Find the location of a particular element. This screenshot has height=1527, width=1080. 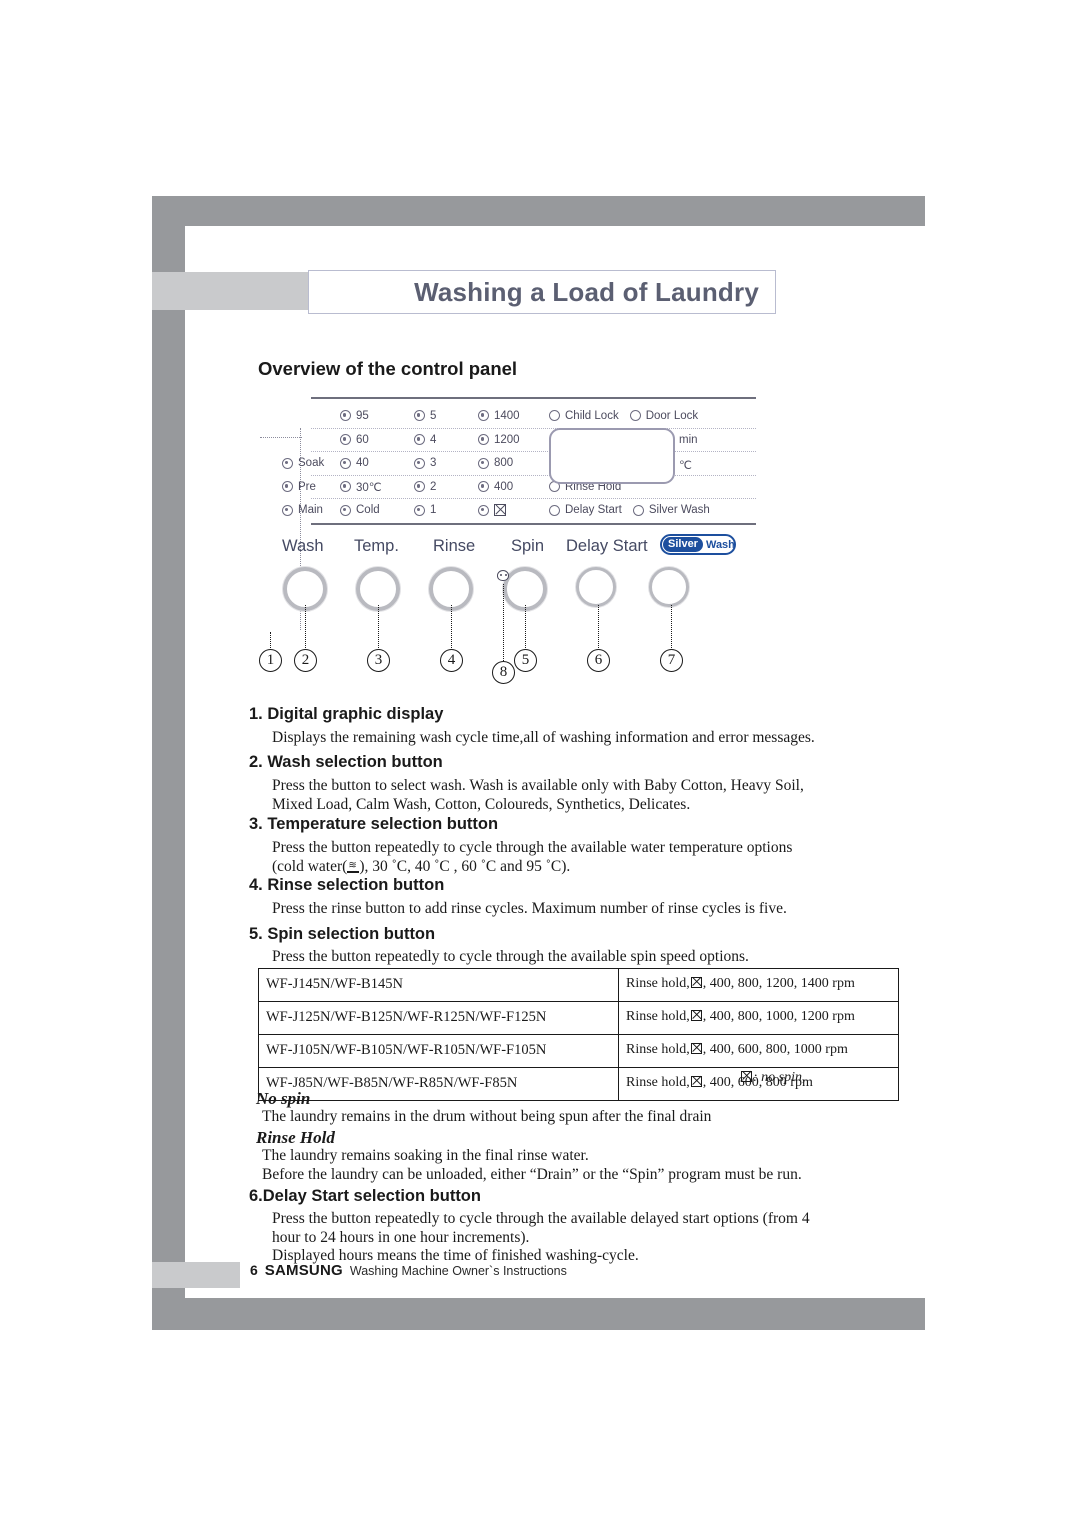

led-rinse-4: 4 is located at coordinates (425, 440).